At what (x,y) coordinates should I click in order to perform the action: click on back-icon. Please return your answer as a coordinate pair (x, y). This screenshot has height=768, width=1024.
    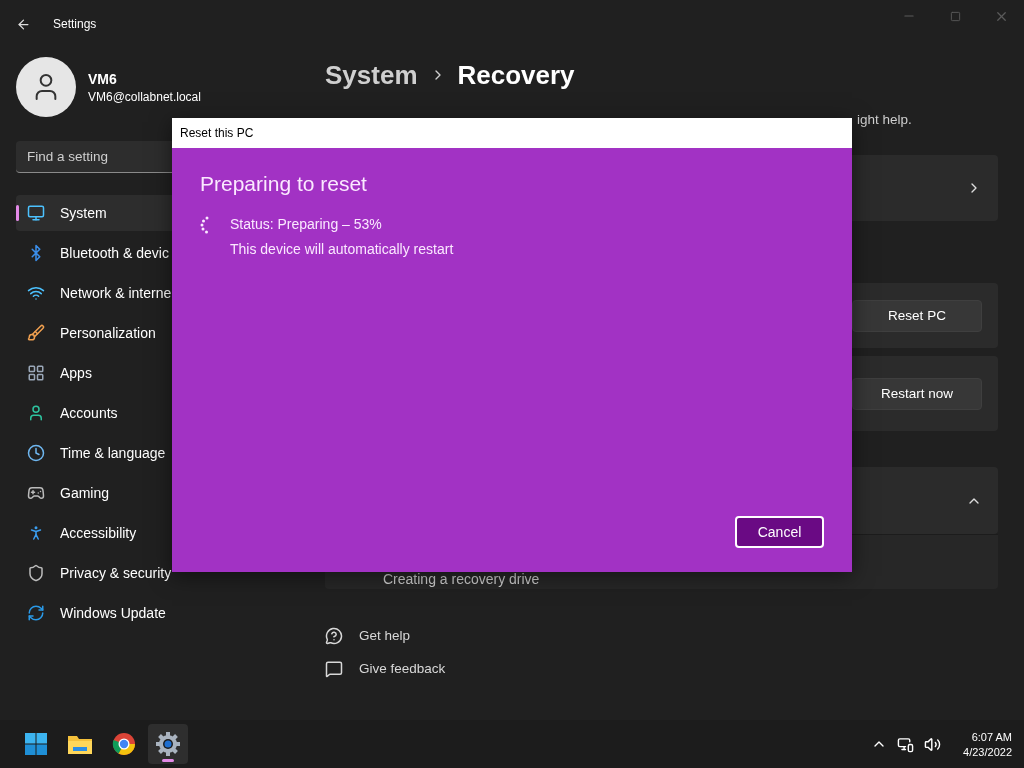
    Looking at the image, I should click on (23, 24).